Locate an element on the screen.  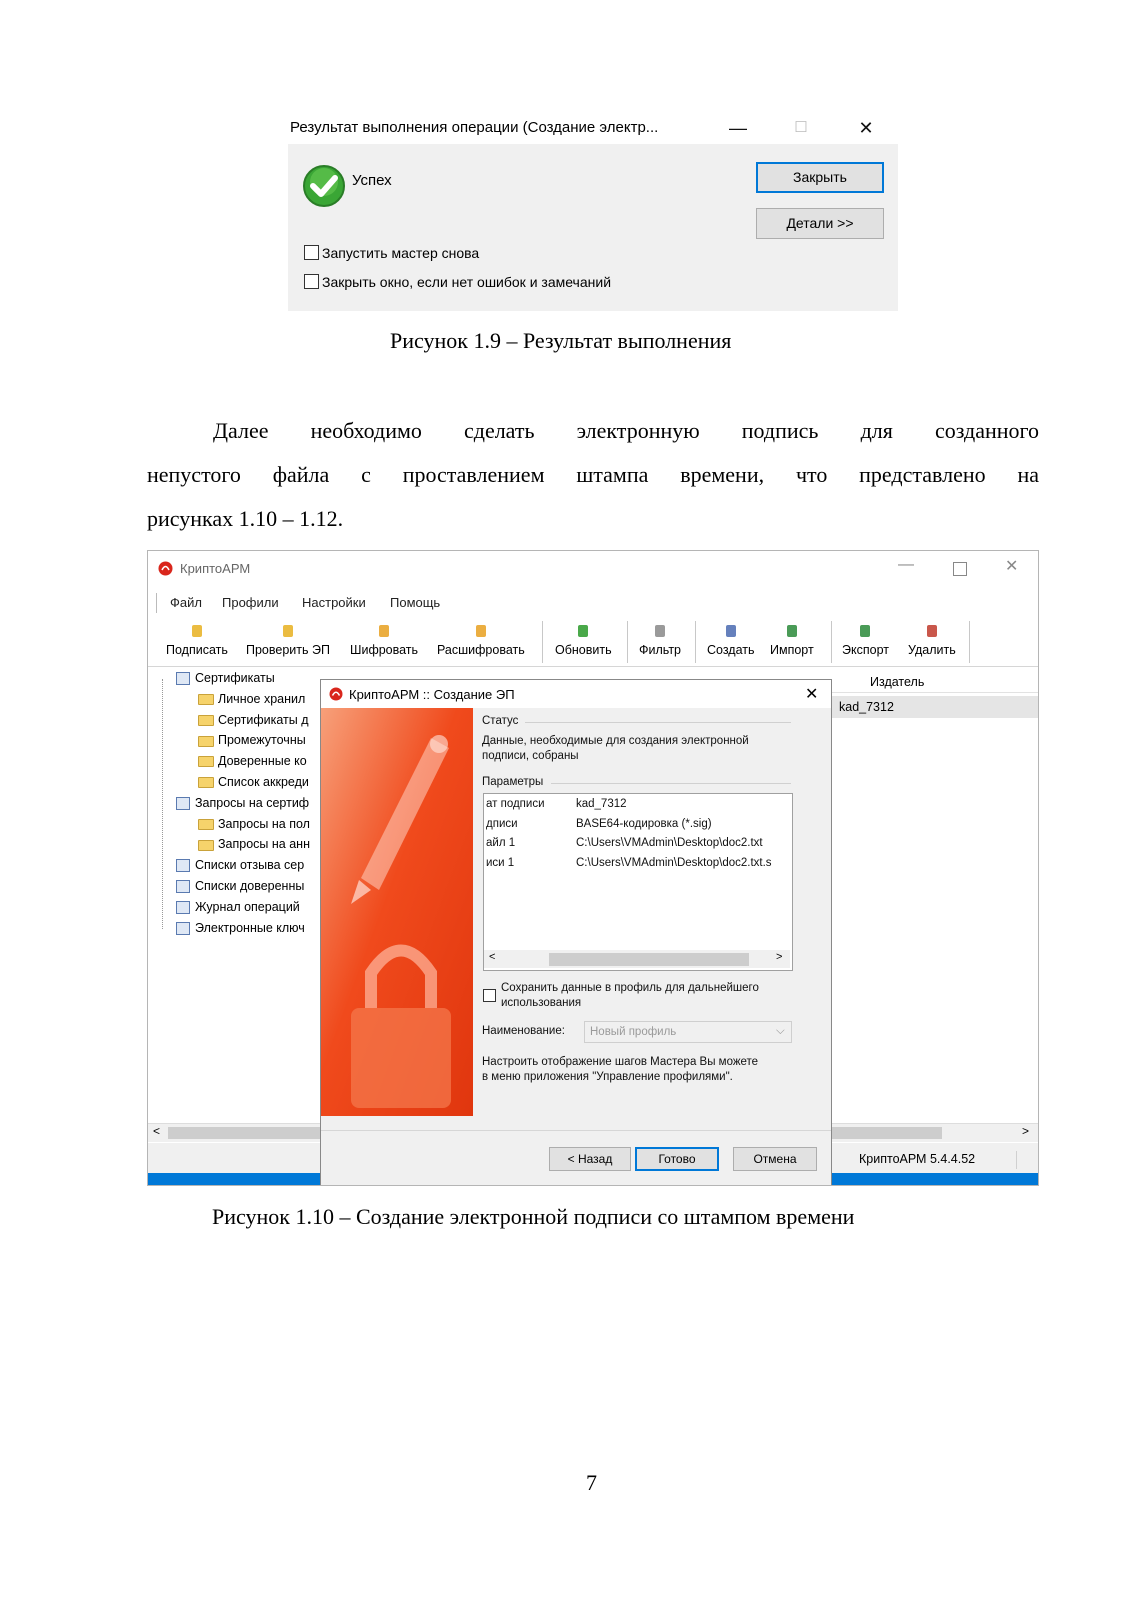
paragraph-word: представлено is located at coordinates (922, 474).